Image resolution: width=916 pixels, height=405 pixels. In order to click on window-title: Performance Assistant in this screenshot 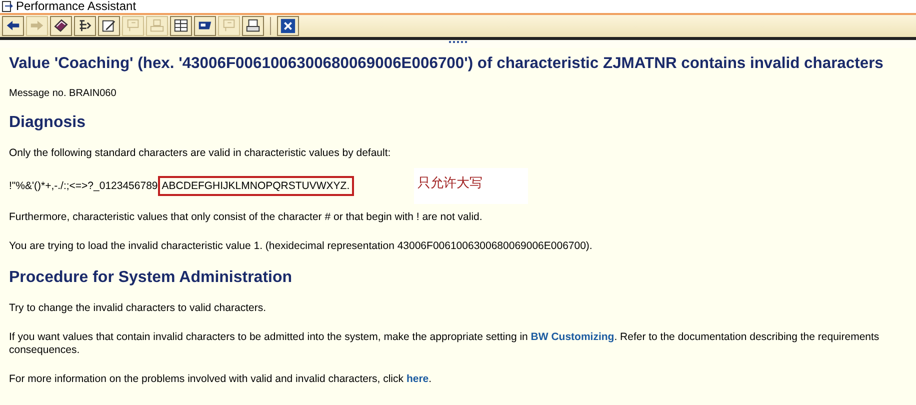, I will do `click(76, 6)`.